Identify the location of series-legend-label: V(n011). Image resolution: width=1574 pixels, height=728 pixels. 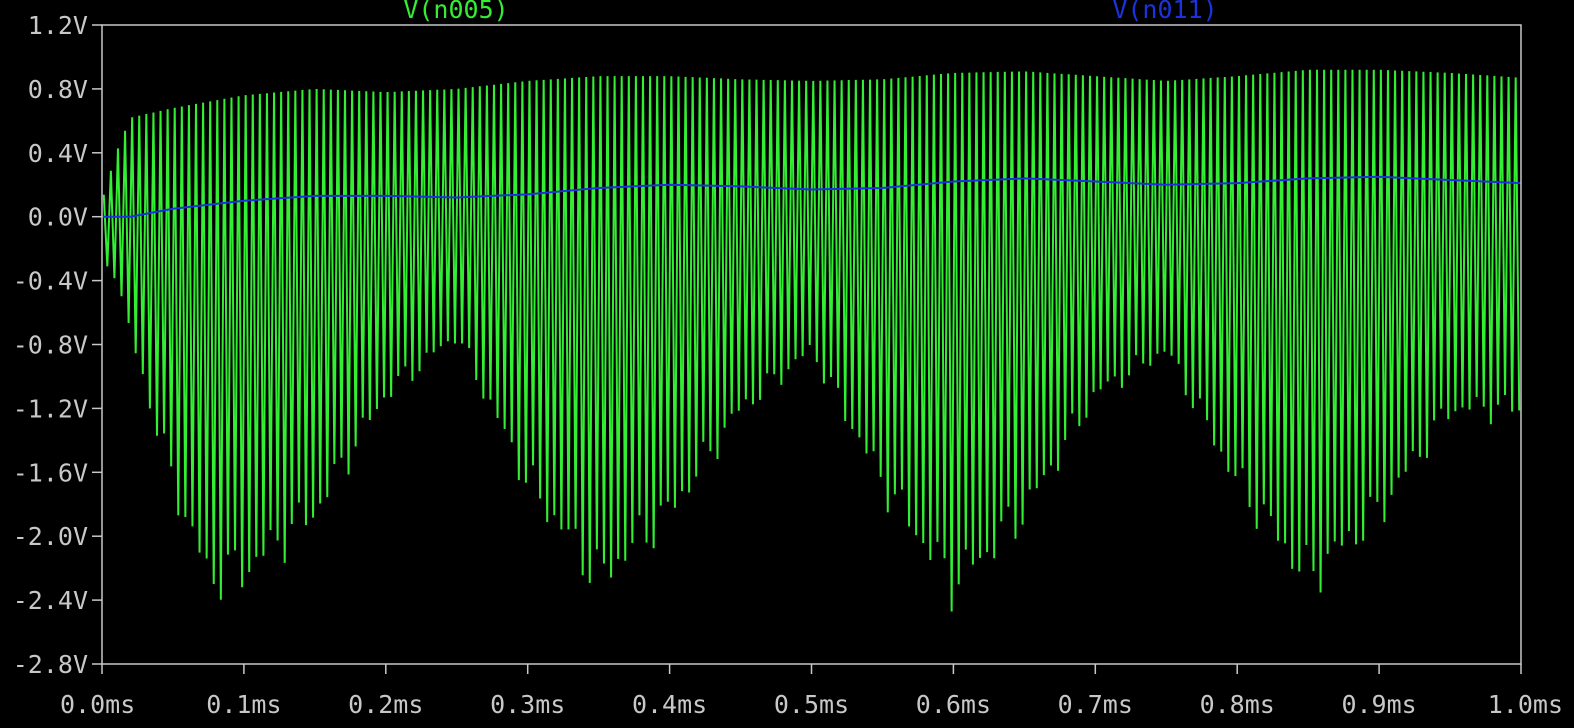
(1164, 12).